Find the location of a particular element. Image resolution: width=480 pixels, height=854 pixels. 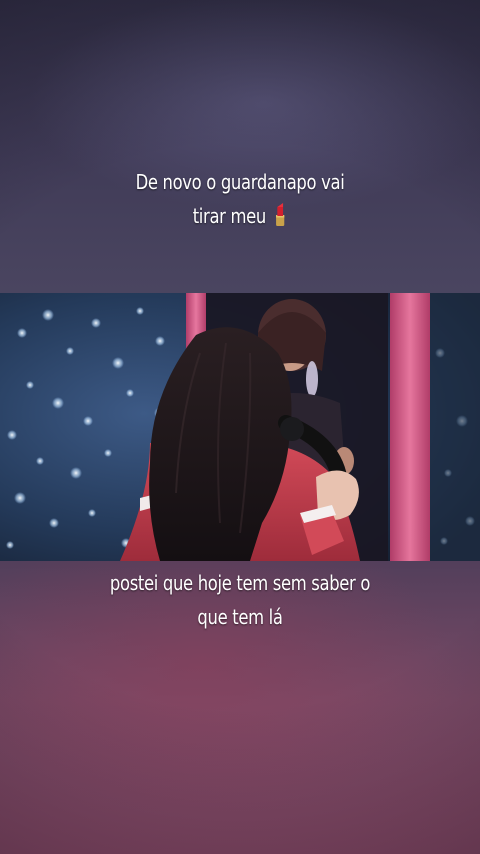

bottom-caption-line-2: que tem lá is located at coordinates (240, 617).